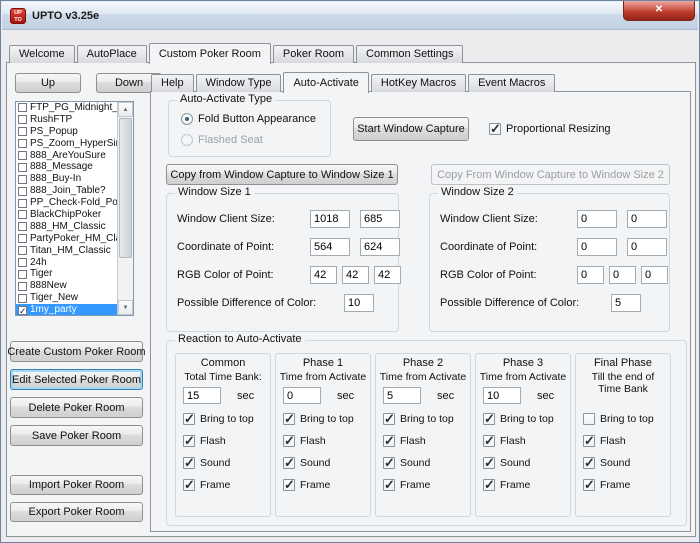  What do you see at coordinates (411, 129) in the screenshot?
I see `start-window-capture-button: Start Window Capture` at bounding box center [411, 129].